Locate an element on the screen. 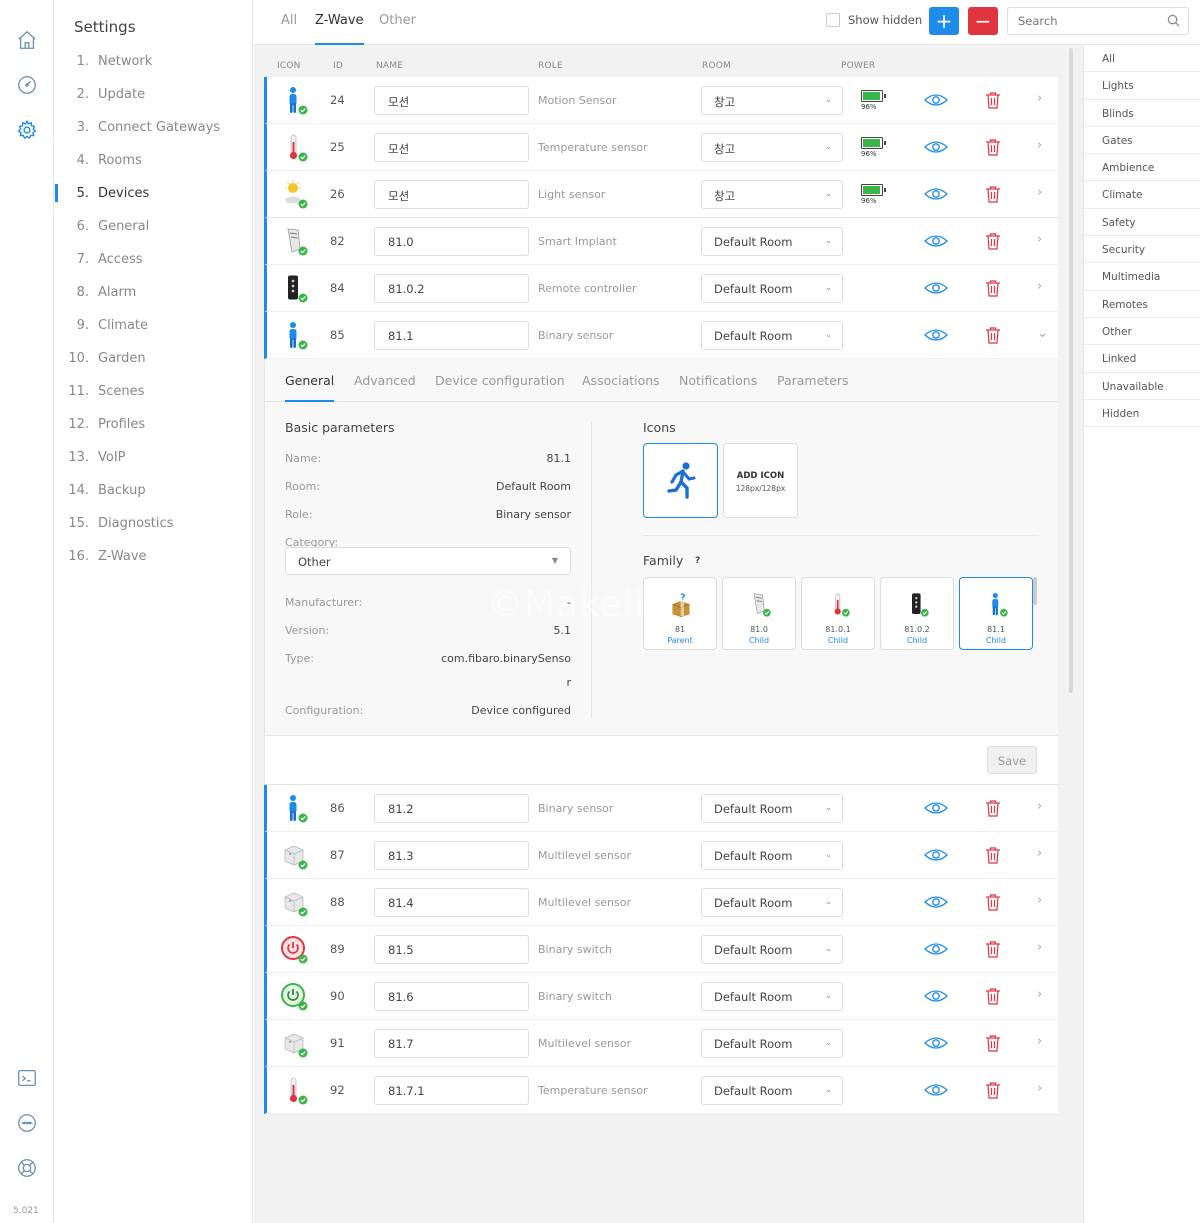 The height and width of the screenshot is (1223, 1200). search-icon is located at coordinates (1173, 20).